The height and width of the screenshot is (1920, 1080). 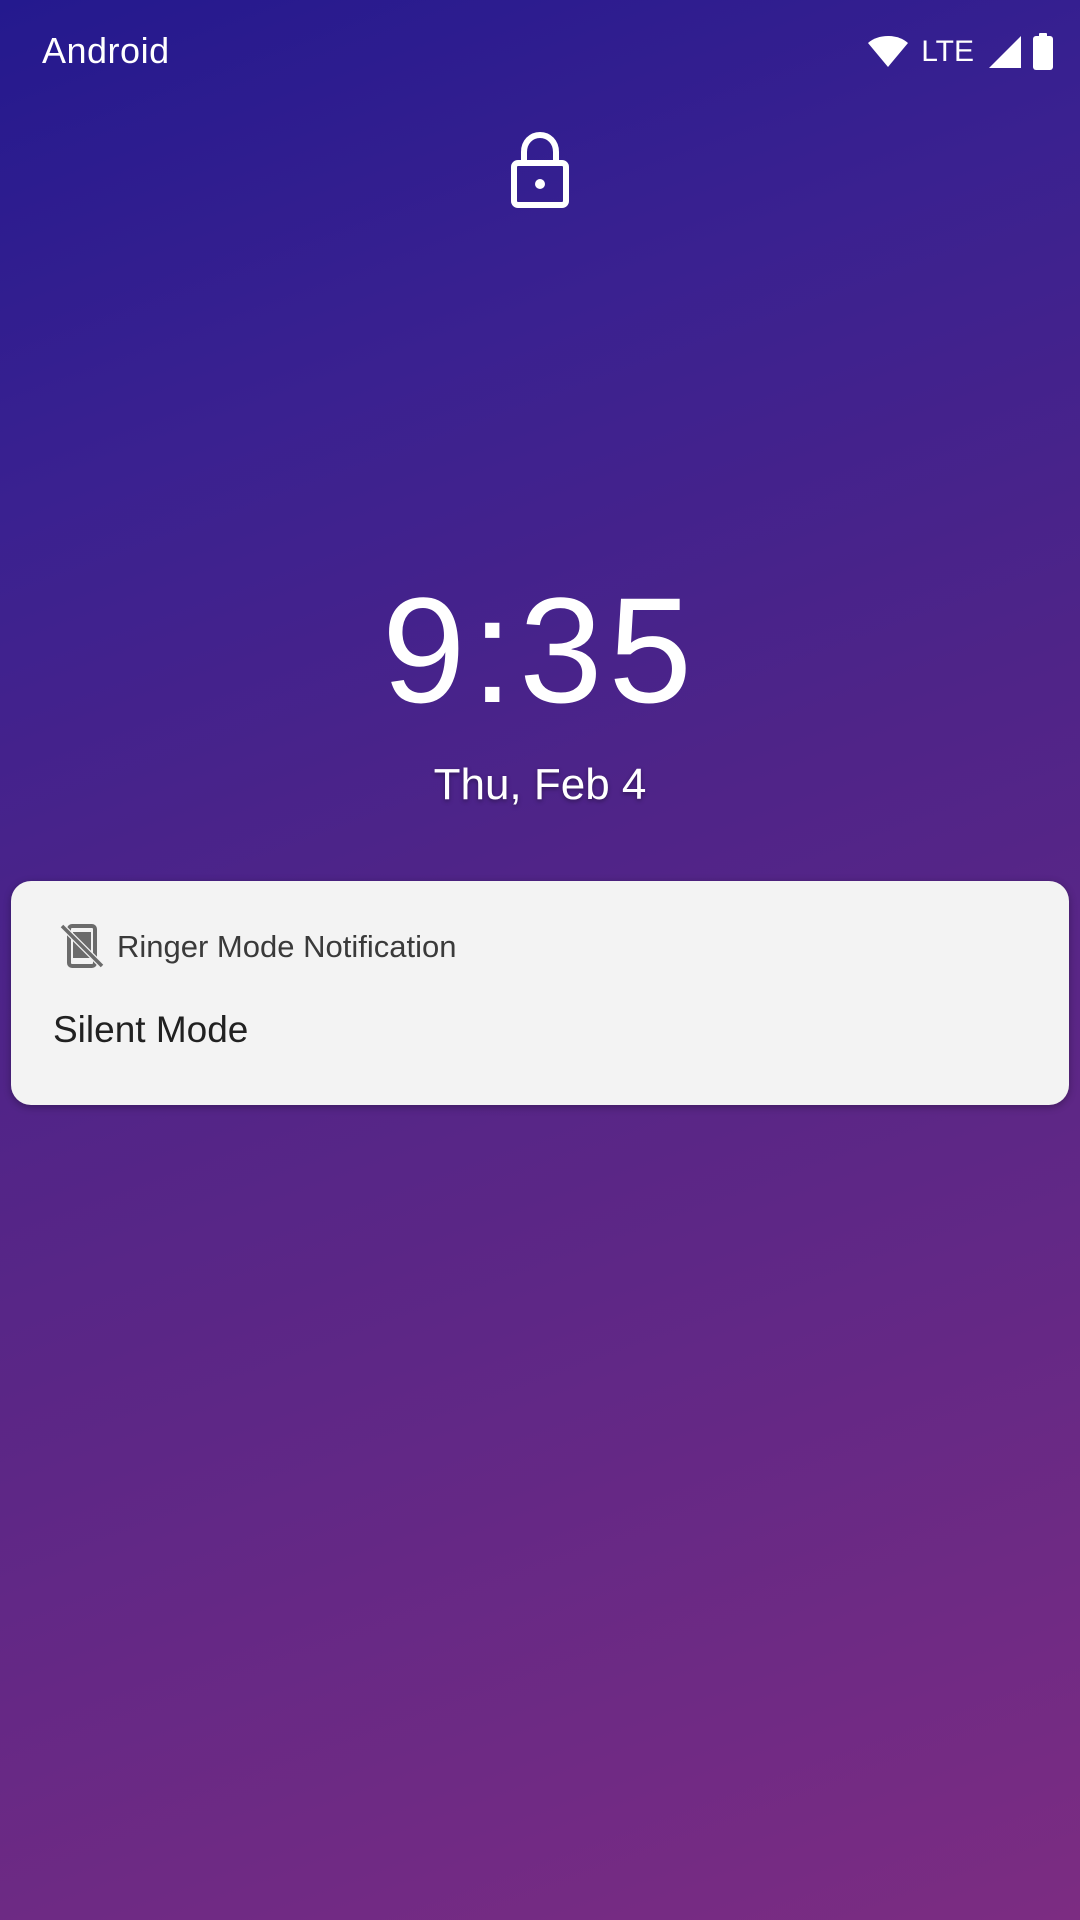 What do you see at coordinates (540, 55) in the screenshot?
I see `status-bar: Android LTE` at bounding box center [540, 55].